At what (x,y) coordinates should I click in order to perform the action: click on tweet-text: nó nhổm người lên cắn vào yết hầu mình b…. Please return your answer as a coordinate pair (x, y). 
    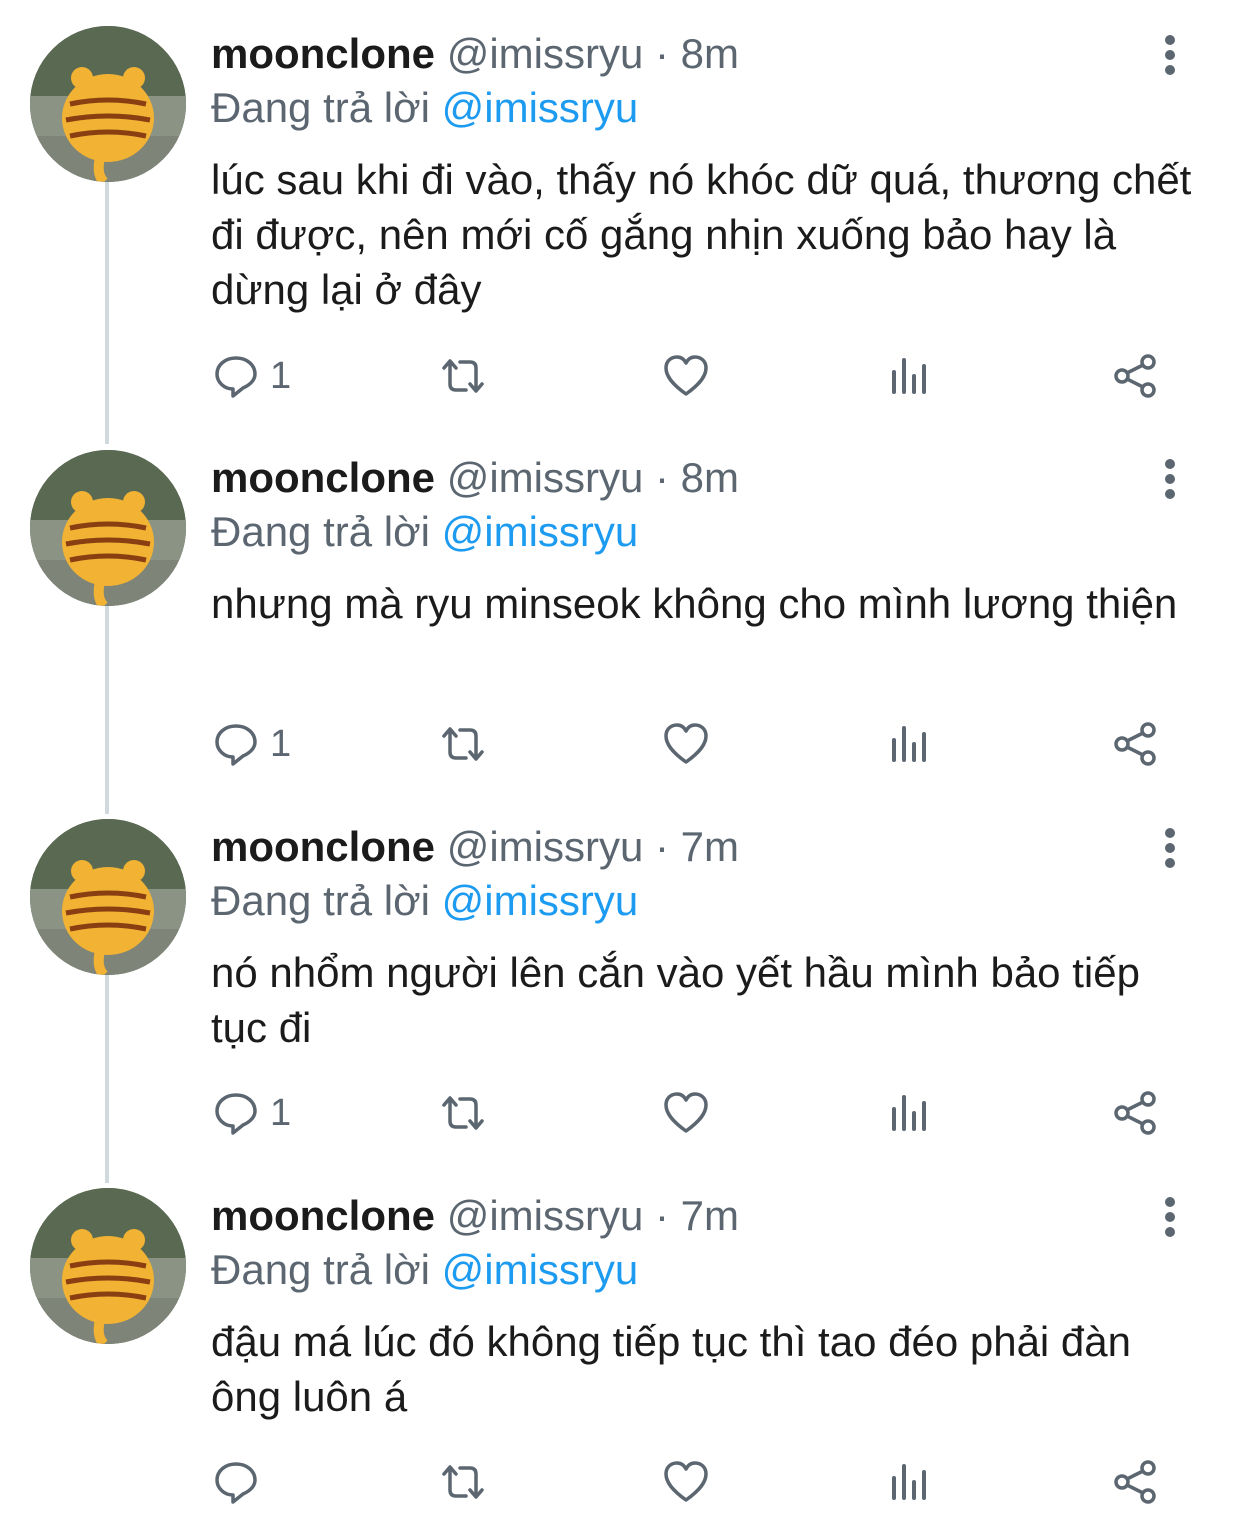
    Looking at the image, I should click on (675, 1000).